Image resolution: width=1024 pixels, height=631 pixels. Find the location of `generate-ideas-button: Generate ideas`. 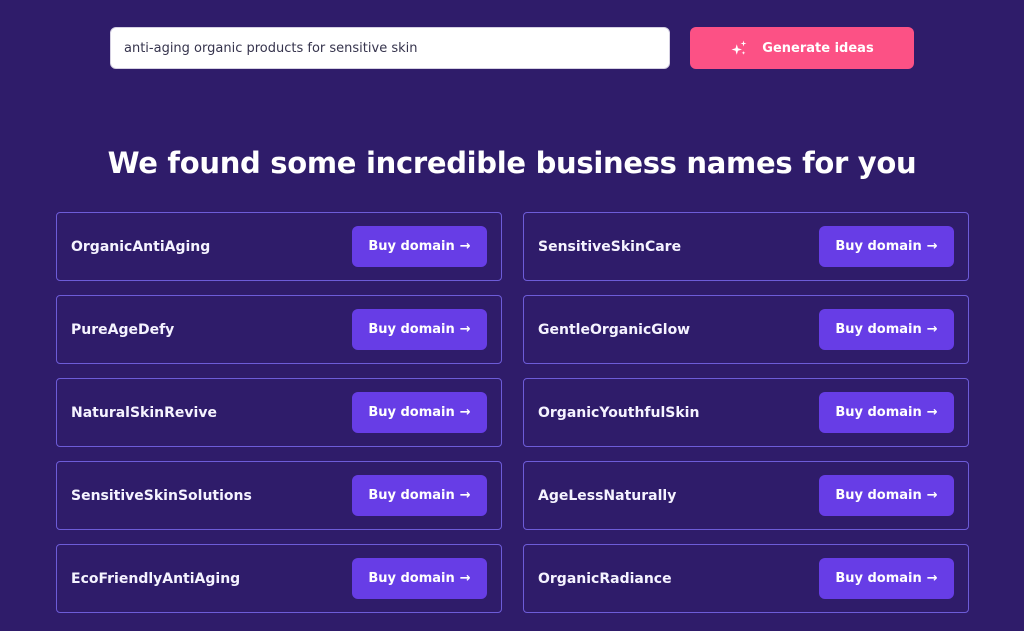

generate-ideas-button: Generate ideas is located at coordinates (802, 48).